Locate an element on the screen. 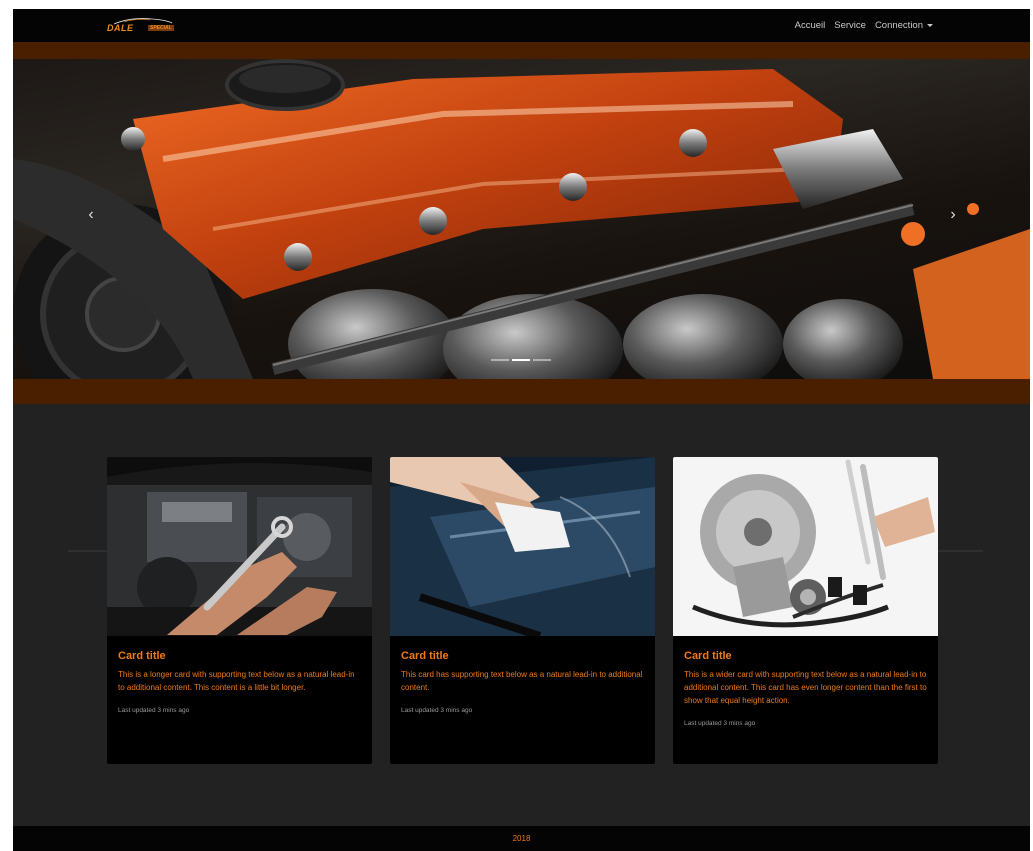  nav-links: Accueil Service Connection is located at coordinates (864, 25).